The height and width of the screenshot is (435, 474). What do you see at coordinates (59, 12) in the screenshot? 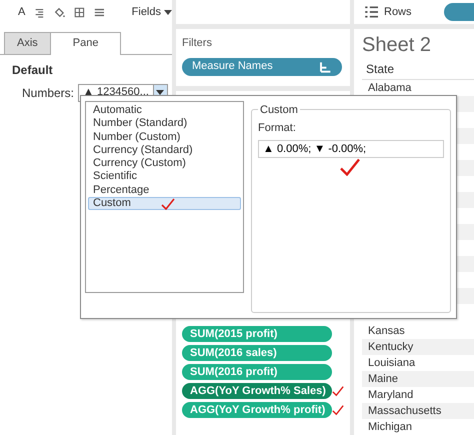
I see `paint-bucket-icon` at bounding box center [59, 12].